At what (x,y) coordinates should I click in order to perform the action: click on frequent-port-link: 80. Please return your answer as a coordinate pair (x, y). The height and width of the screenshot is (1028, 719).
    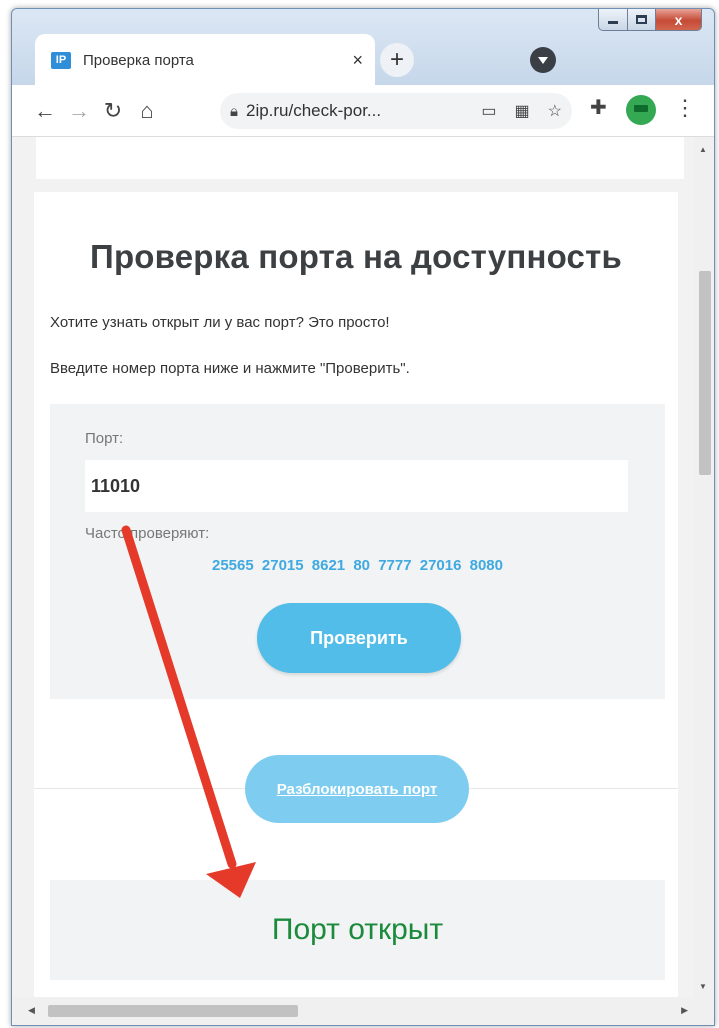
    Looking at the image, I should click on (361, 565).